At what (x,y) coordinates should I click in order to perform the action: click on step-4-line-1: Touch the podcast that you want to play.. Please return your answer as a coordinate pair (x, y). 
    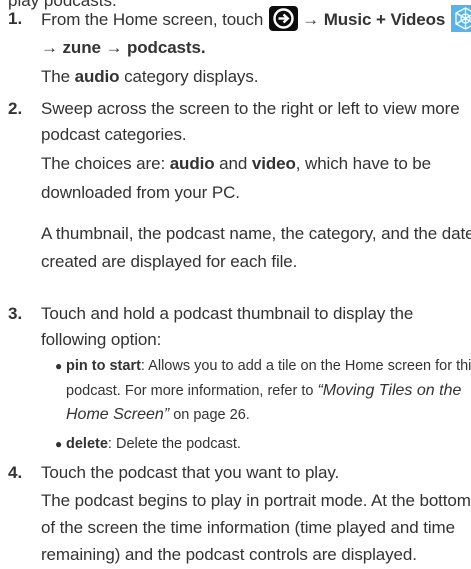
    Looking at the image, I should click on (190, 472).